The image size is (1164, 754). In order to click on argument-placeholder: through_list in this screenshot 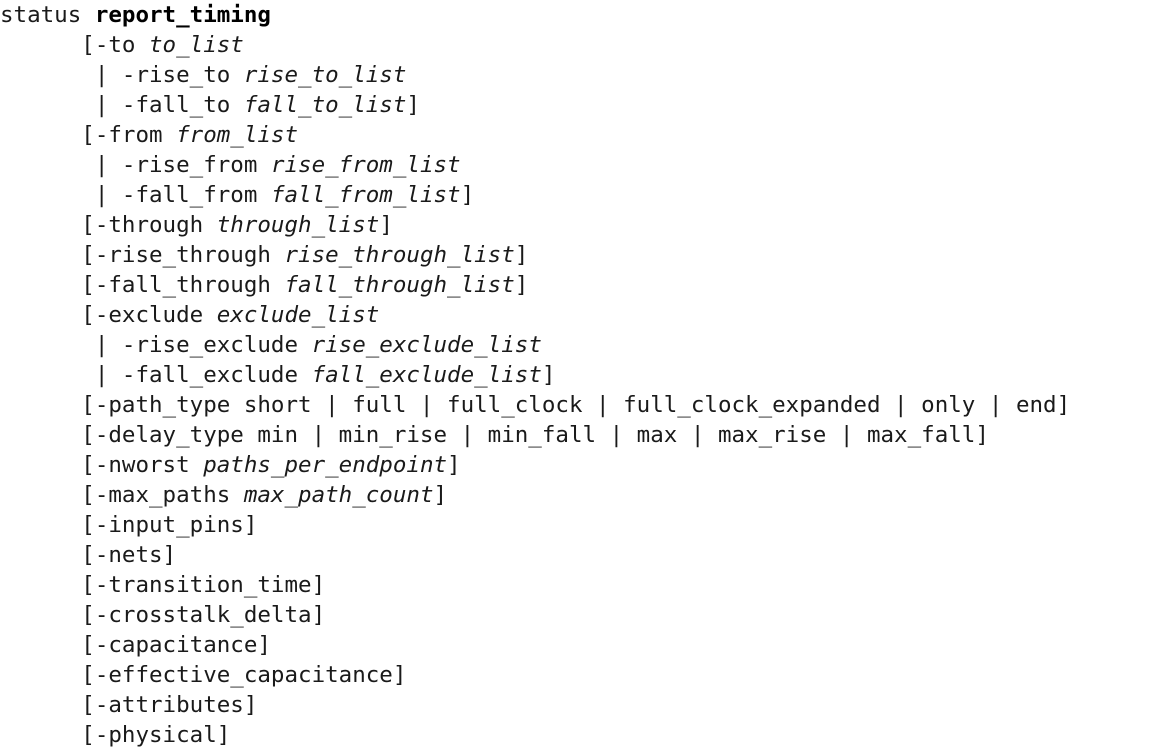, I will do `click(298, 225)`.